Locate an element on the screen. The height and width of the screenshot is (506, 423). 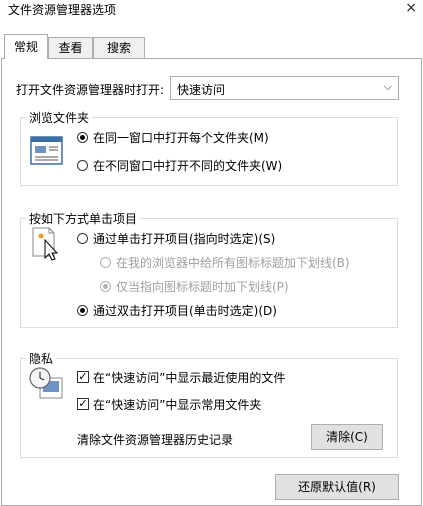
click-pointer-icon is located at coordinates (45, 244).